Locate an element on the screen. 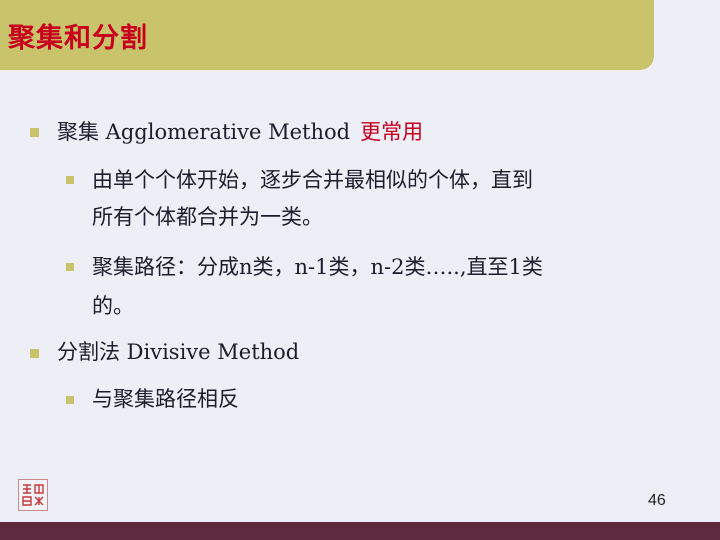  sub-item-line: 由单个个体开始，逐步合并最相似的个体，直到 is located at coordinates (312, 180).